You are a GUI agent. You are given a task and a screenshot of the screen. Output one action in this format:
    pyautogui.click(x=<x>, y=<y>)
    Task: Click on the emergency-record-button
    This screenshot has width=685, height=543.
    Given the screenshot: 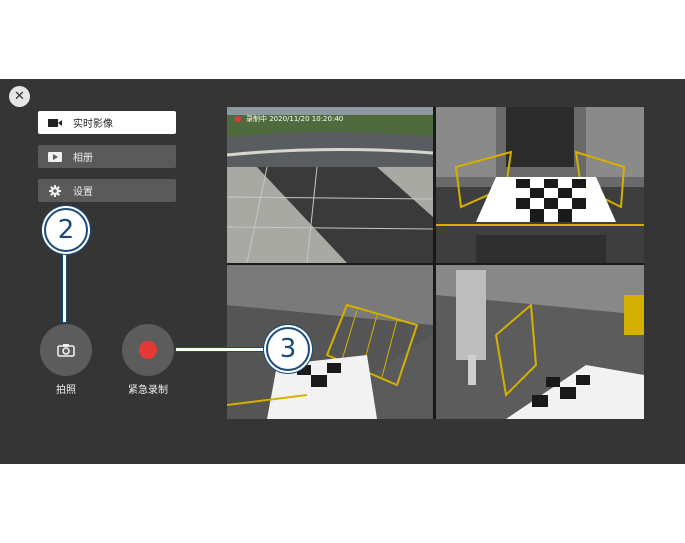 What is the action you would take?
    pyautogui.click(x=148, y=350)
    